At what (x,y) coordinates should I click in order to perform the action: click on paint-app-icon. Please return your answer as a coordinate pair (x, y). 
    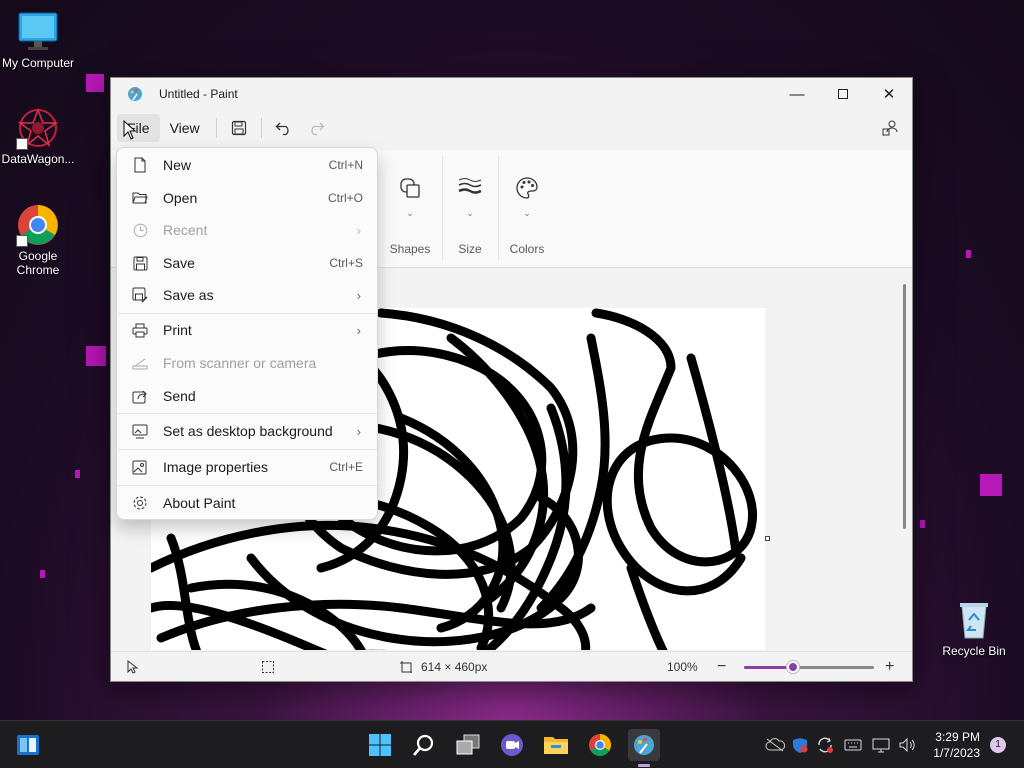
    Looking at the image, I should click on (644, 745).